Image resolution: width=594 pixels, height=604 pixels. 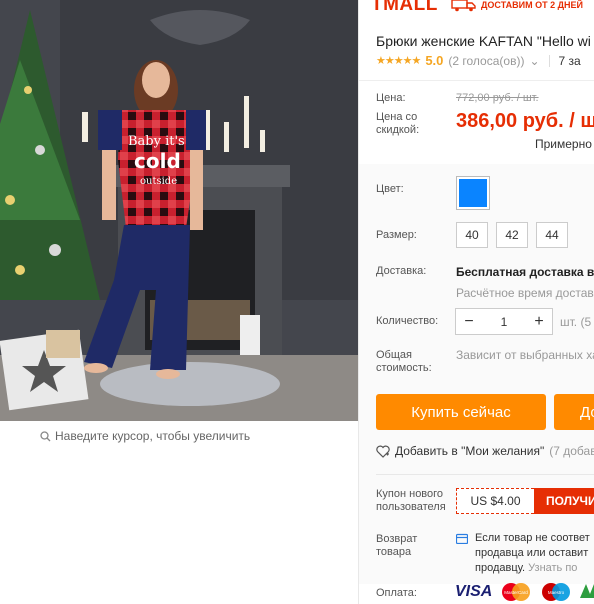 I want to click on total-label: Общая стоимость:, so click(x=404, y=361).